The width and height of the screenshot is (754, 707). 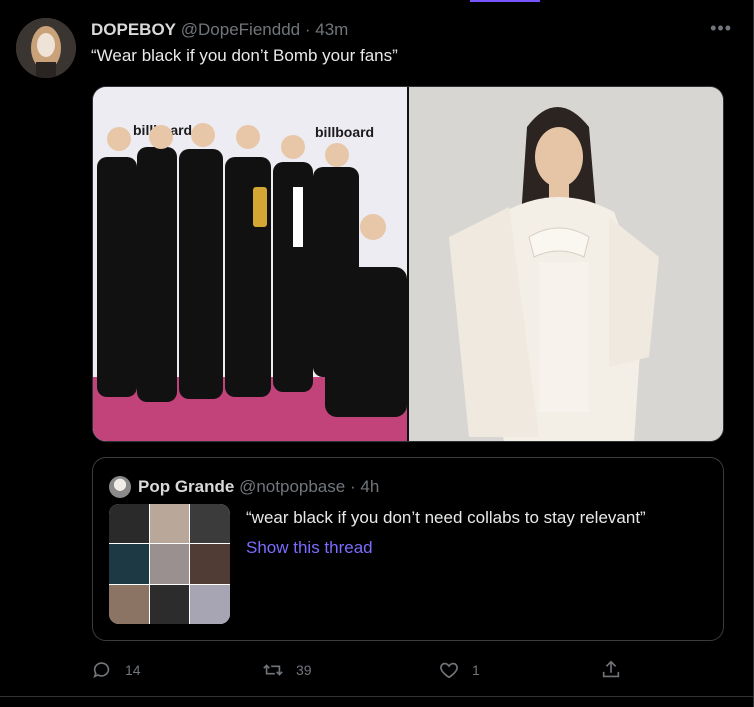 What do you see at coordinates (377, 696) in the screenshot?
I see `tweet-divider` at bounding box center [377, 696].